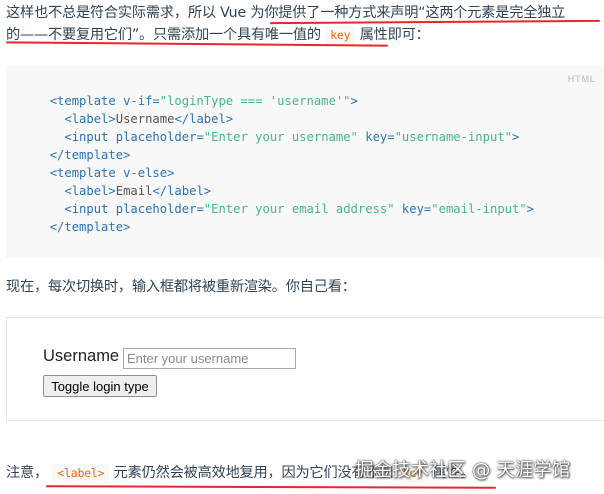 The height and width of the screenshot is (494, 604). Describe the element at coordinates (280, 137) in the screenshot. I see `code-token: "Enter your username"` at that location.